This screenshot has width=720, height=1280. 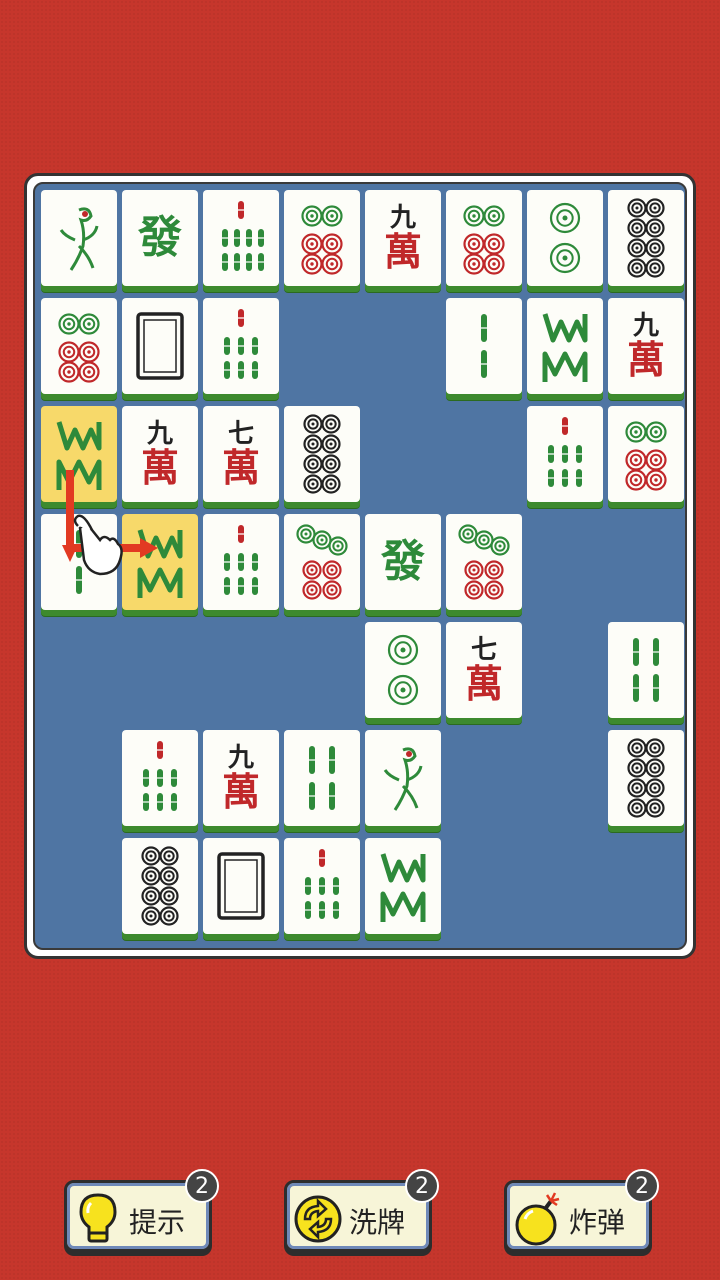 What do you see at coordinates (157, 1222) in the screenshot?
I see `button-label: 提示` at bounding box center [157, 1222].